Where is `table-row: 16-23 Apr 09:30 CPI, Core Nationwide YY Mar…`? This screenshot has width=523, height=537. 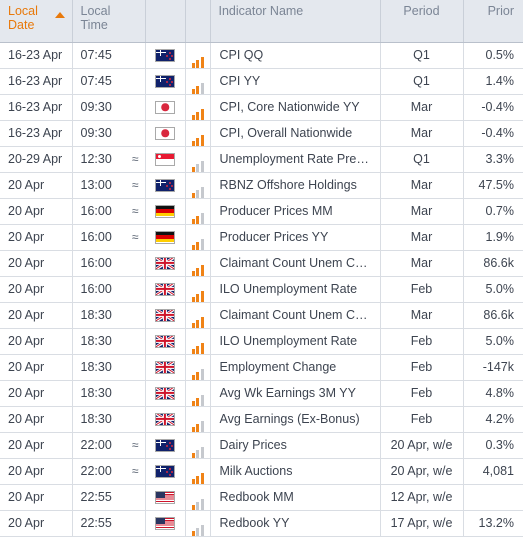
table-row: 16-23 Apr 09:30 CPI, Core Nationwide YY Mar… is located at coordinates (261, 107).